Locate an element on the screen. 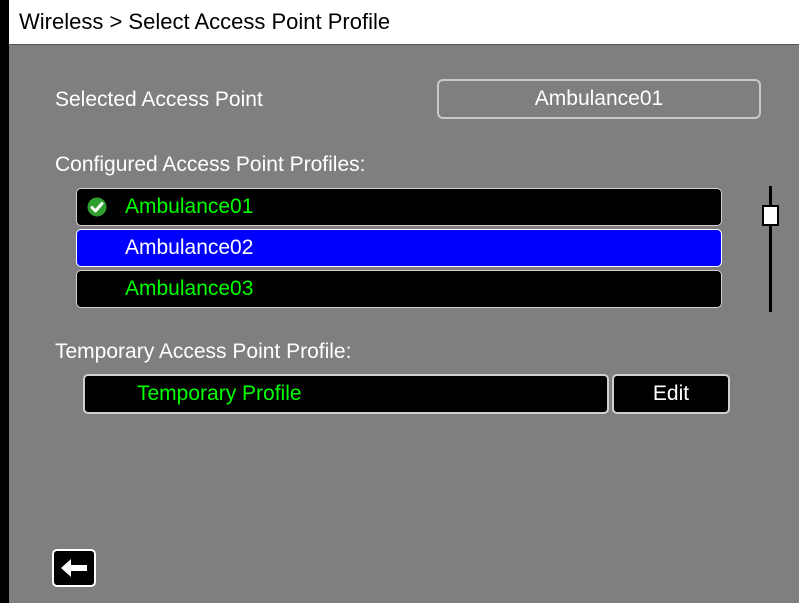 This screenshot has height=603, width=799. configured-profiles-heading: Configured Access Point Profiles: is located at coordinates (210, 164).